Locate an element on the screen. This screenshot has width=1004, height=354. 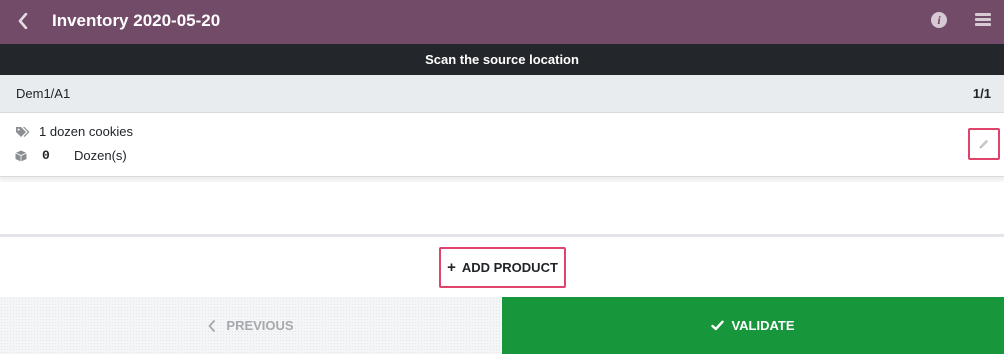
product-quantity-row: 0 Dozen(s) is located at coordinates (71, 155).